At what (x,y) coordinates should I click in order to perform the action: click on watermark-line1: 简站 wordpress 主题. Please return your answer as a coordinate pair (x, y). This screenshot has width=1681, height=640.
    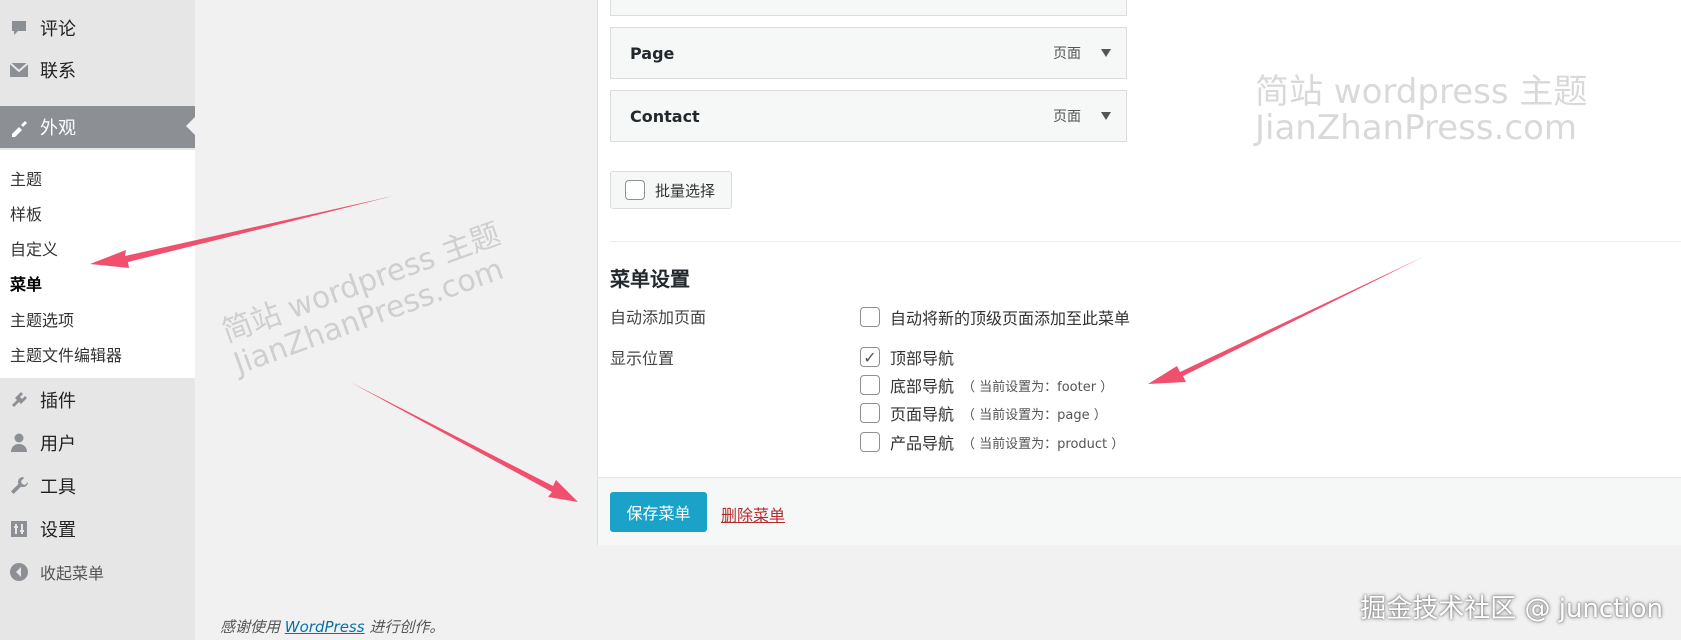
    Looking at the image, I should click on (361, 283).